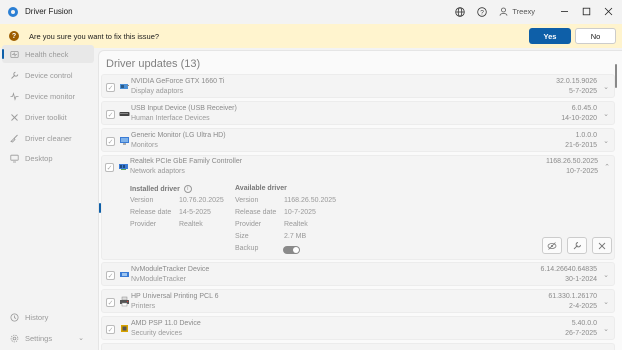  I want to click on device-date: 2-4-2025, so click(582, 306).